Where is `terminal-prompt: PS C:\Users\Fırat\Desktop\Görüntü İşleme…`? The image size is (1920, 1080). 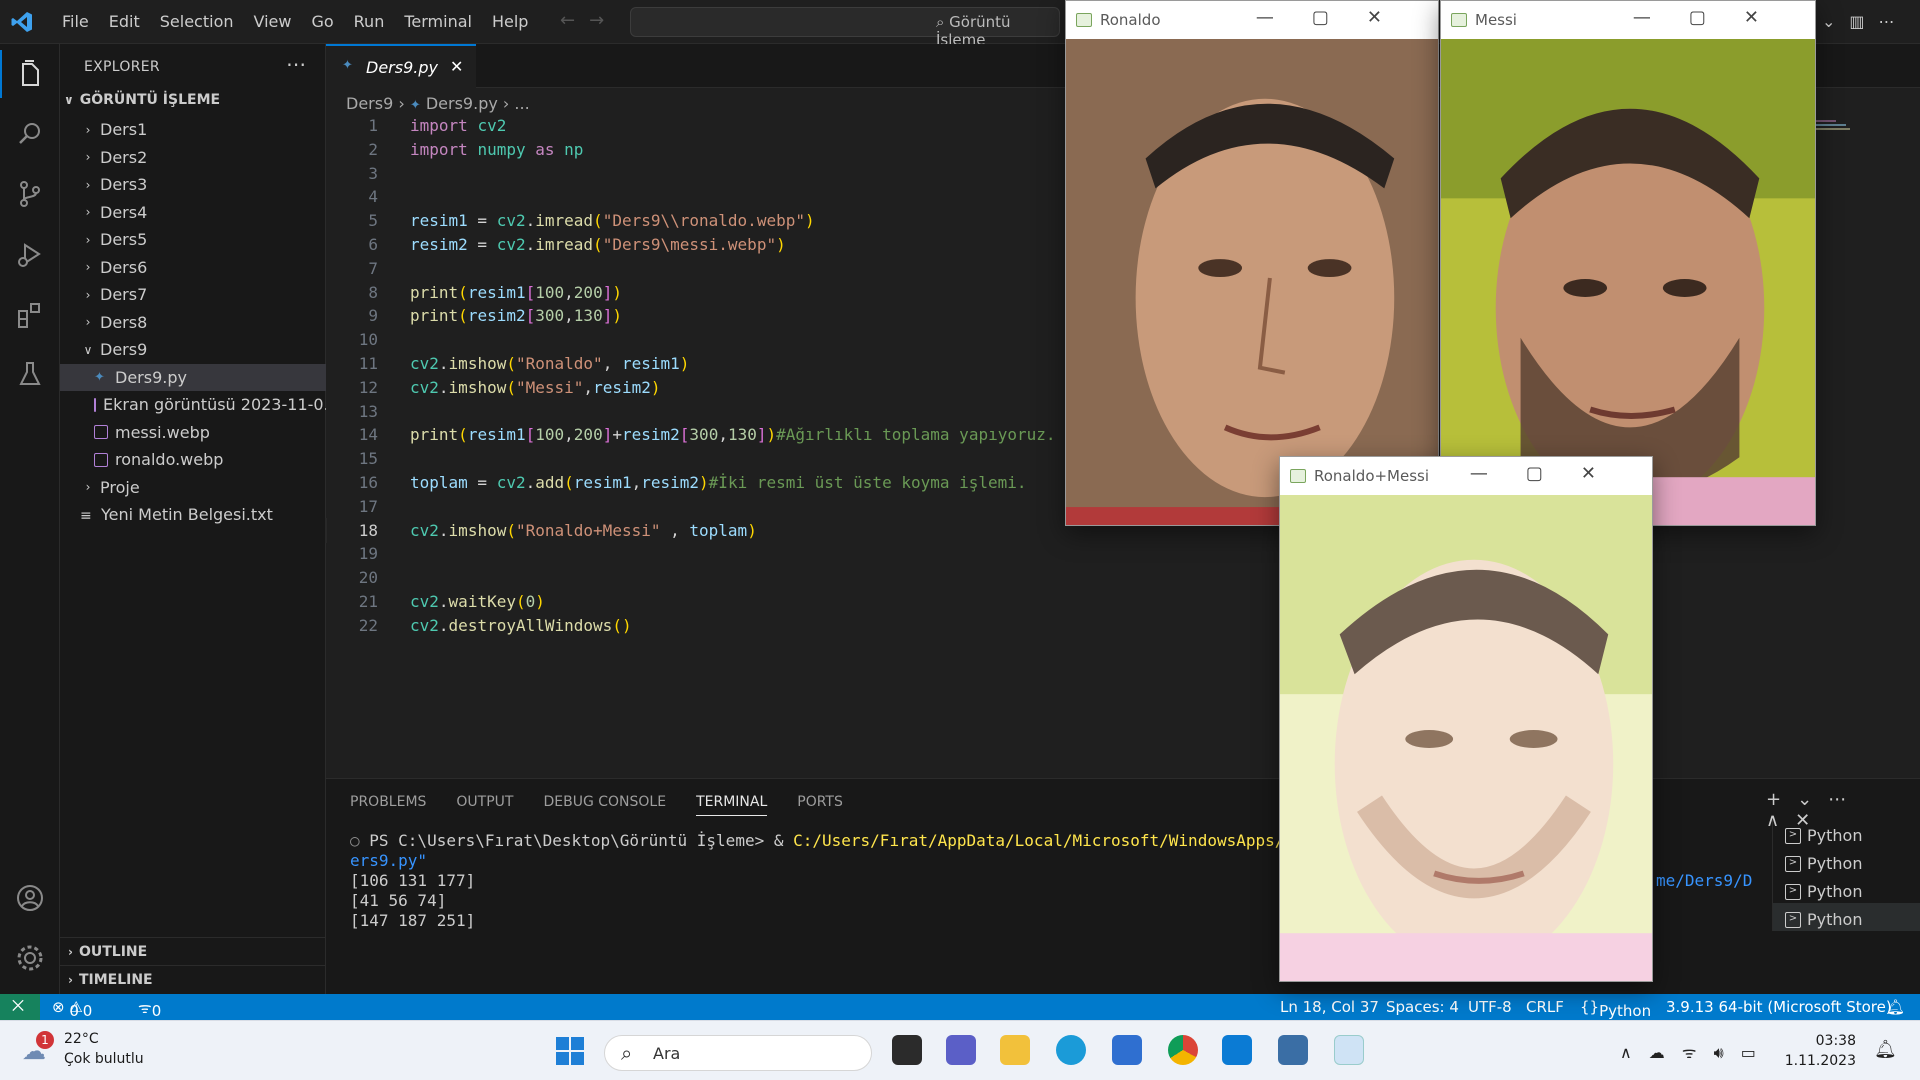 terminal-prompt: PS C:\Users\Fırat\Desktop\Görüntü İşleme… is located at coordinates (581, 840).